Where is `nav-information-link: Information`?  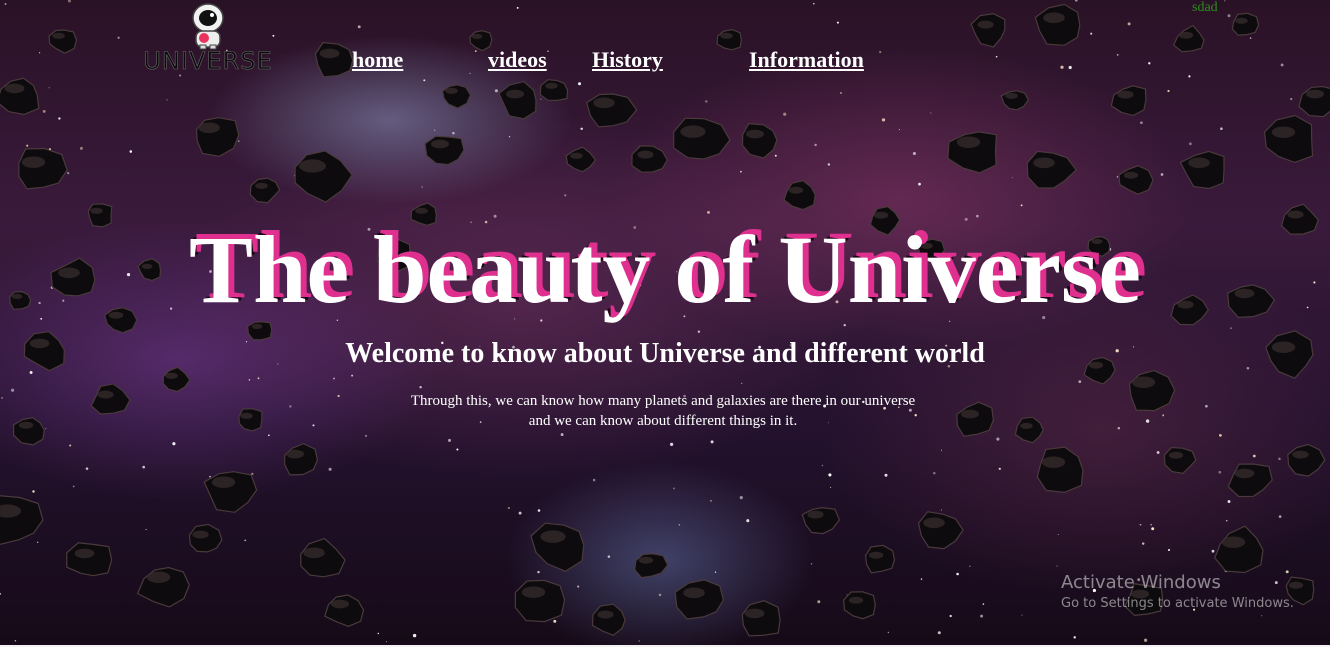
nav-information-link: Information is located at coordinates (806, 60).